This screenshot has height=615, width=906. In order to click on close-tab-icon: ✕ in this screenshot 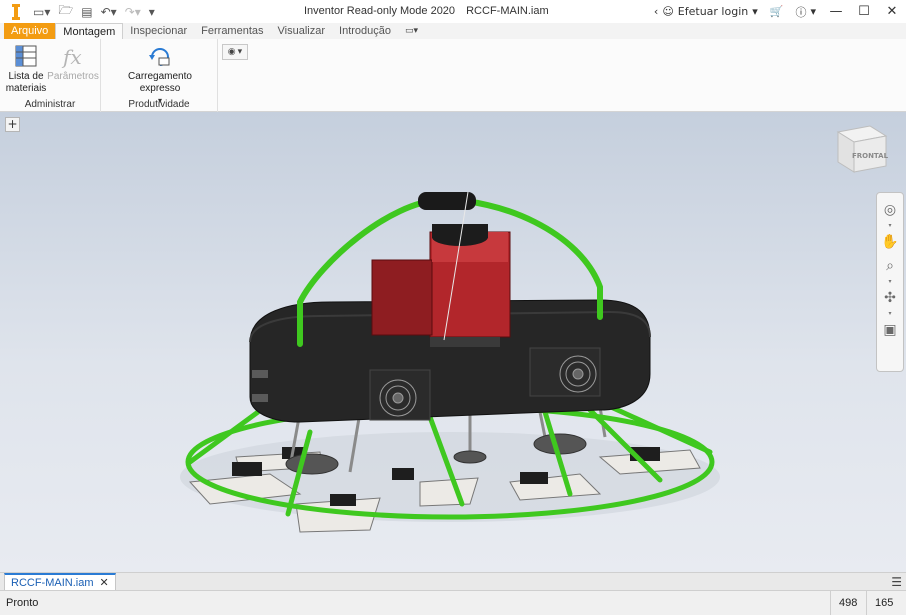, I will do `click(104, 582)`.